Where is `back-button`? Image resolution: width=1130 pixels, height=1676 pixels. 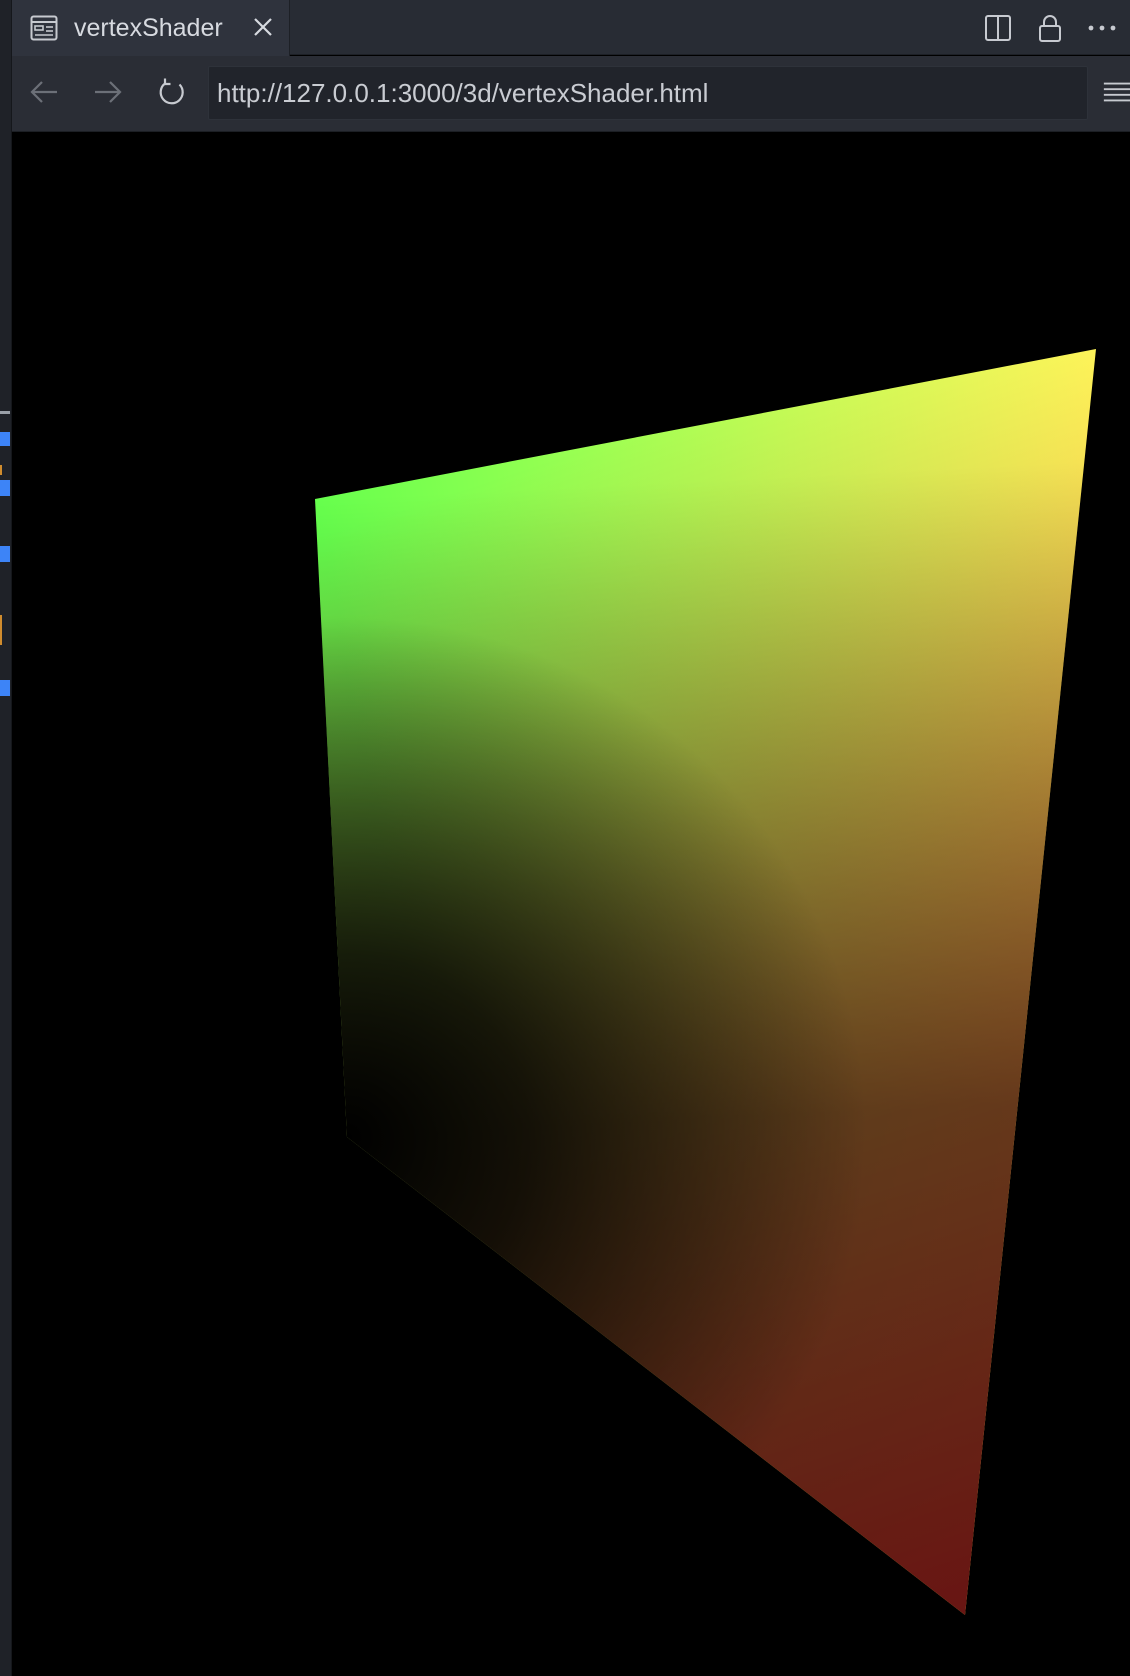 back-button is located at coordinates (44, 92).